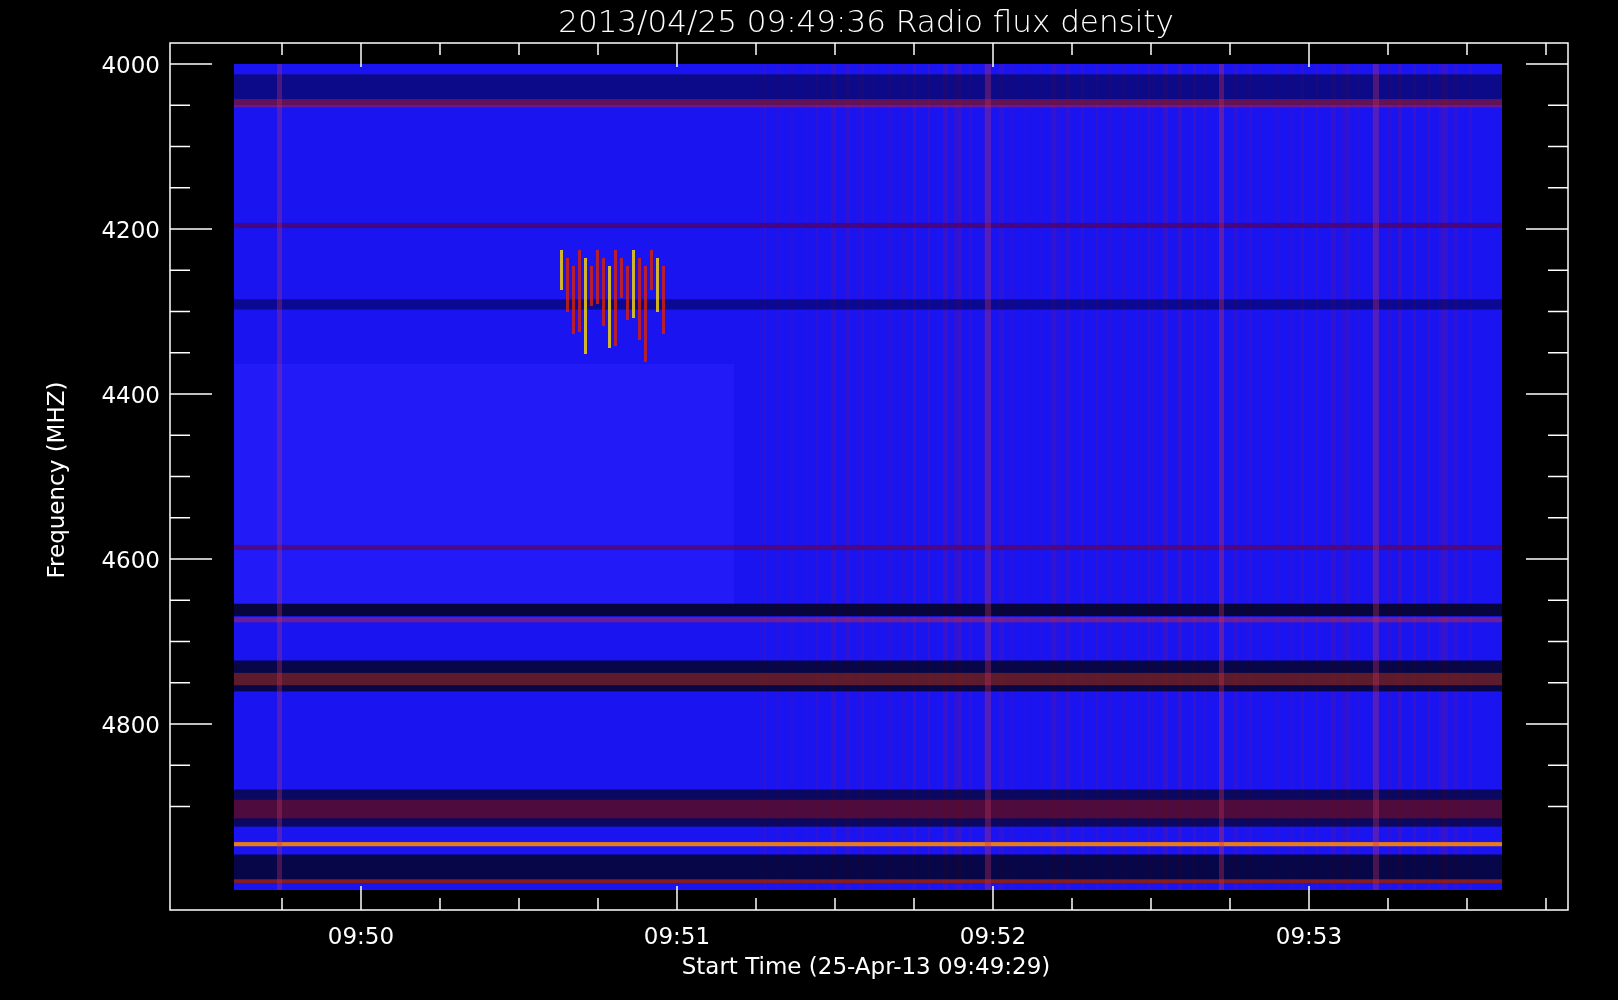  What do you see at coordinates (361, 936) in the screenshot?
I see `x-tick-label: 09:50` at bounding box center [361, 936].